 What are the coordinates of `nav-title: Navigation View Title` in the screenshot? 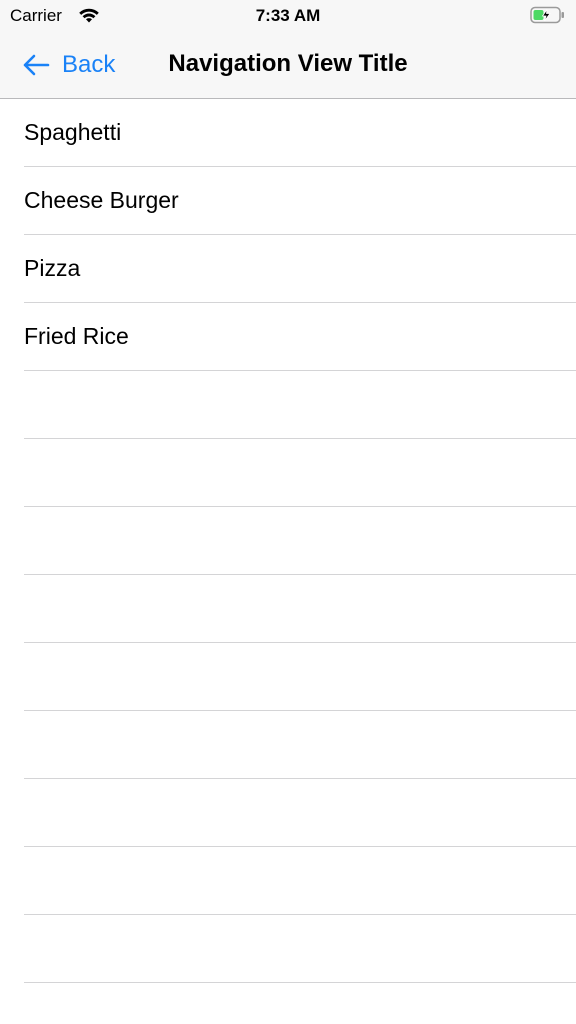 It's located at (288, 63).